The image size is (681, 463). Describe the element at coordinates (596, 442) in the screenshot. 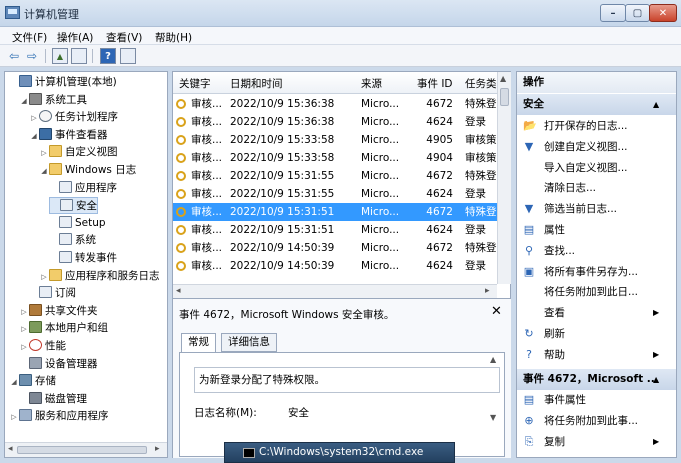

I see `action-item: ⎘ 复制 ▶` at that location.